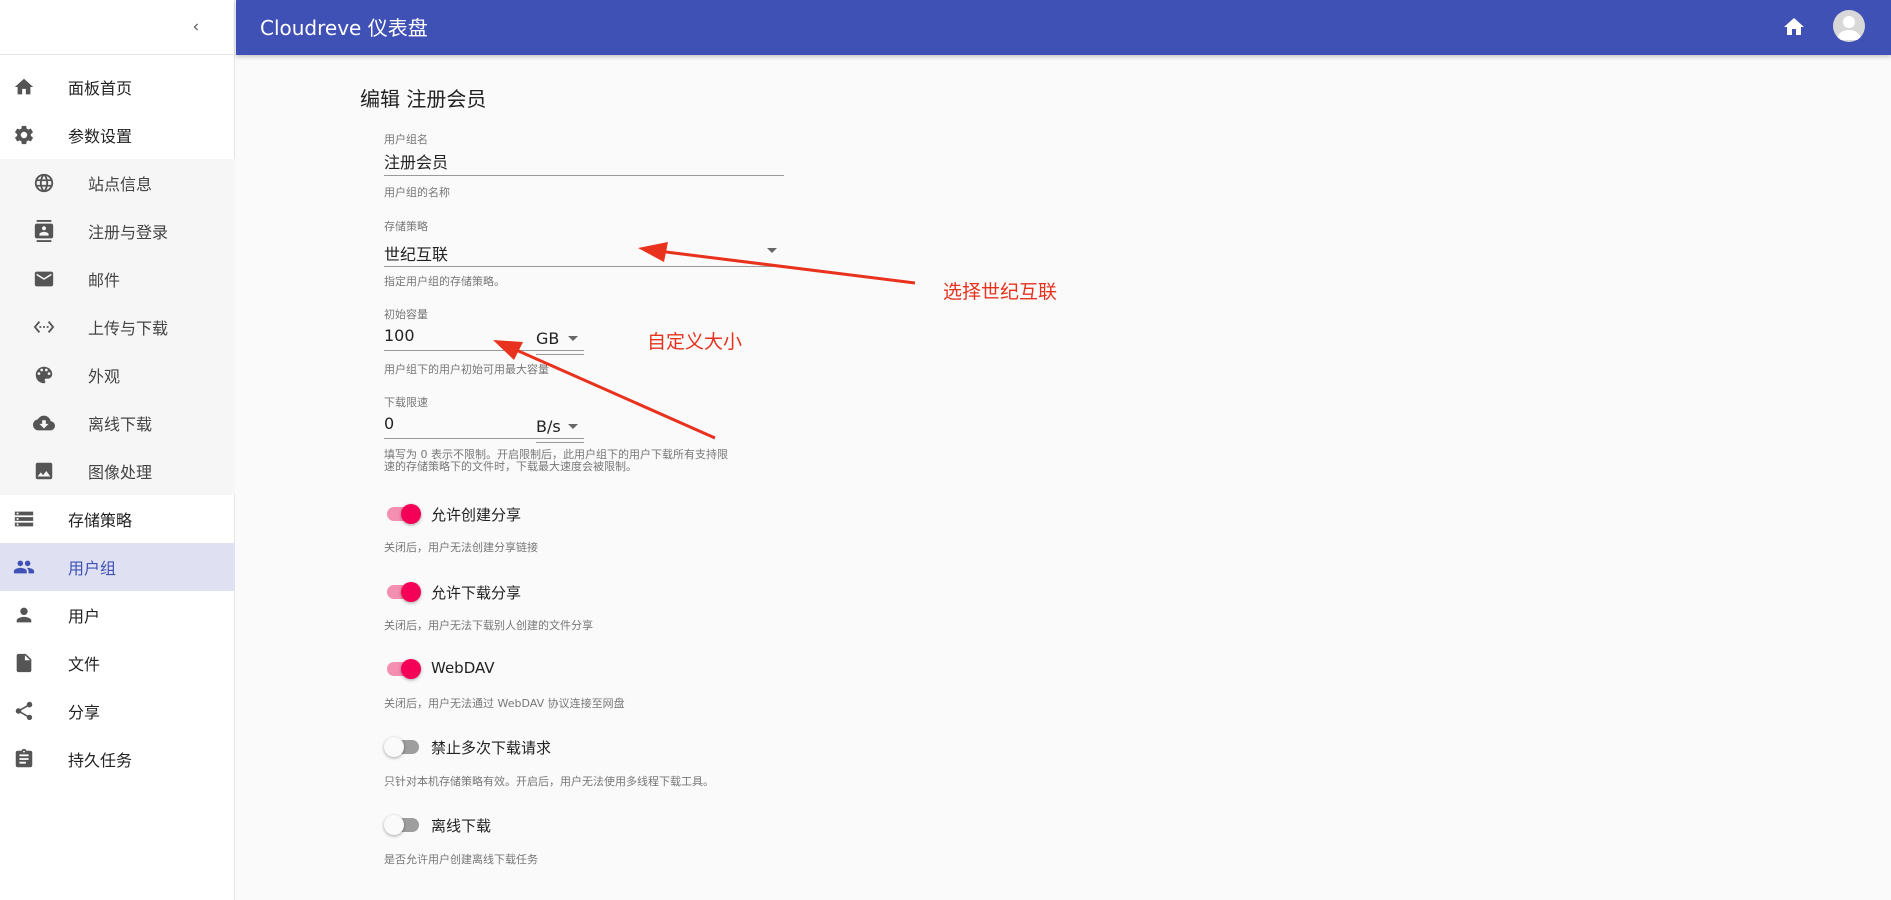 Image resolution: width=1891 pixels, height=900 pixels. Describe the element at coordinates (604, 390) in the screenshot. I see `arrow-to-capacity` at that location.